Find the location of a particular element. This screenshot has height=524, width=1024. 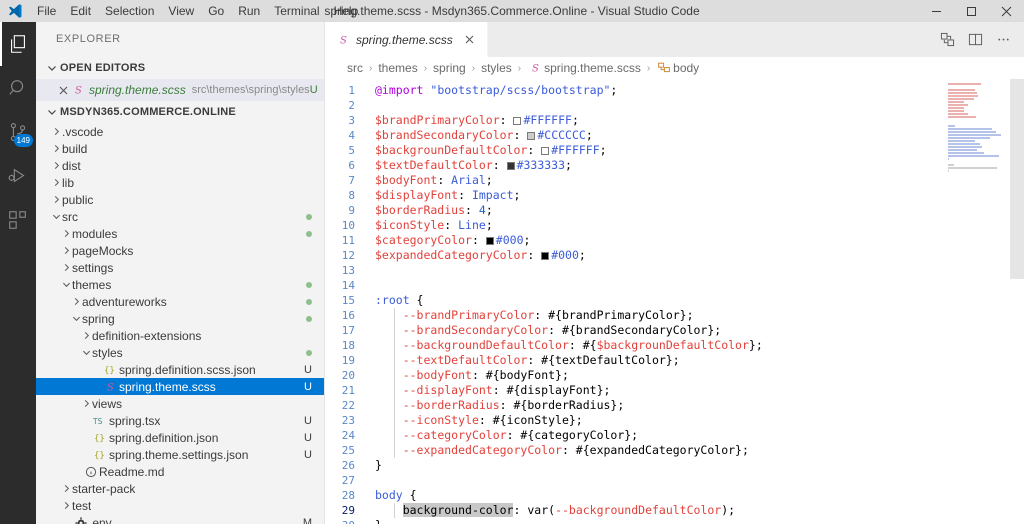

code-line: --textDefaultColor: #{textDefaultColor}; is located at coordinates (693, 360).